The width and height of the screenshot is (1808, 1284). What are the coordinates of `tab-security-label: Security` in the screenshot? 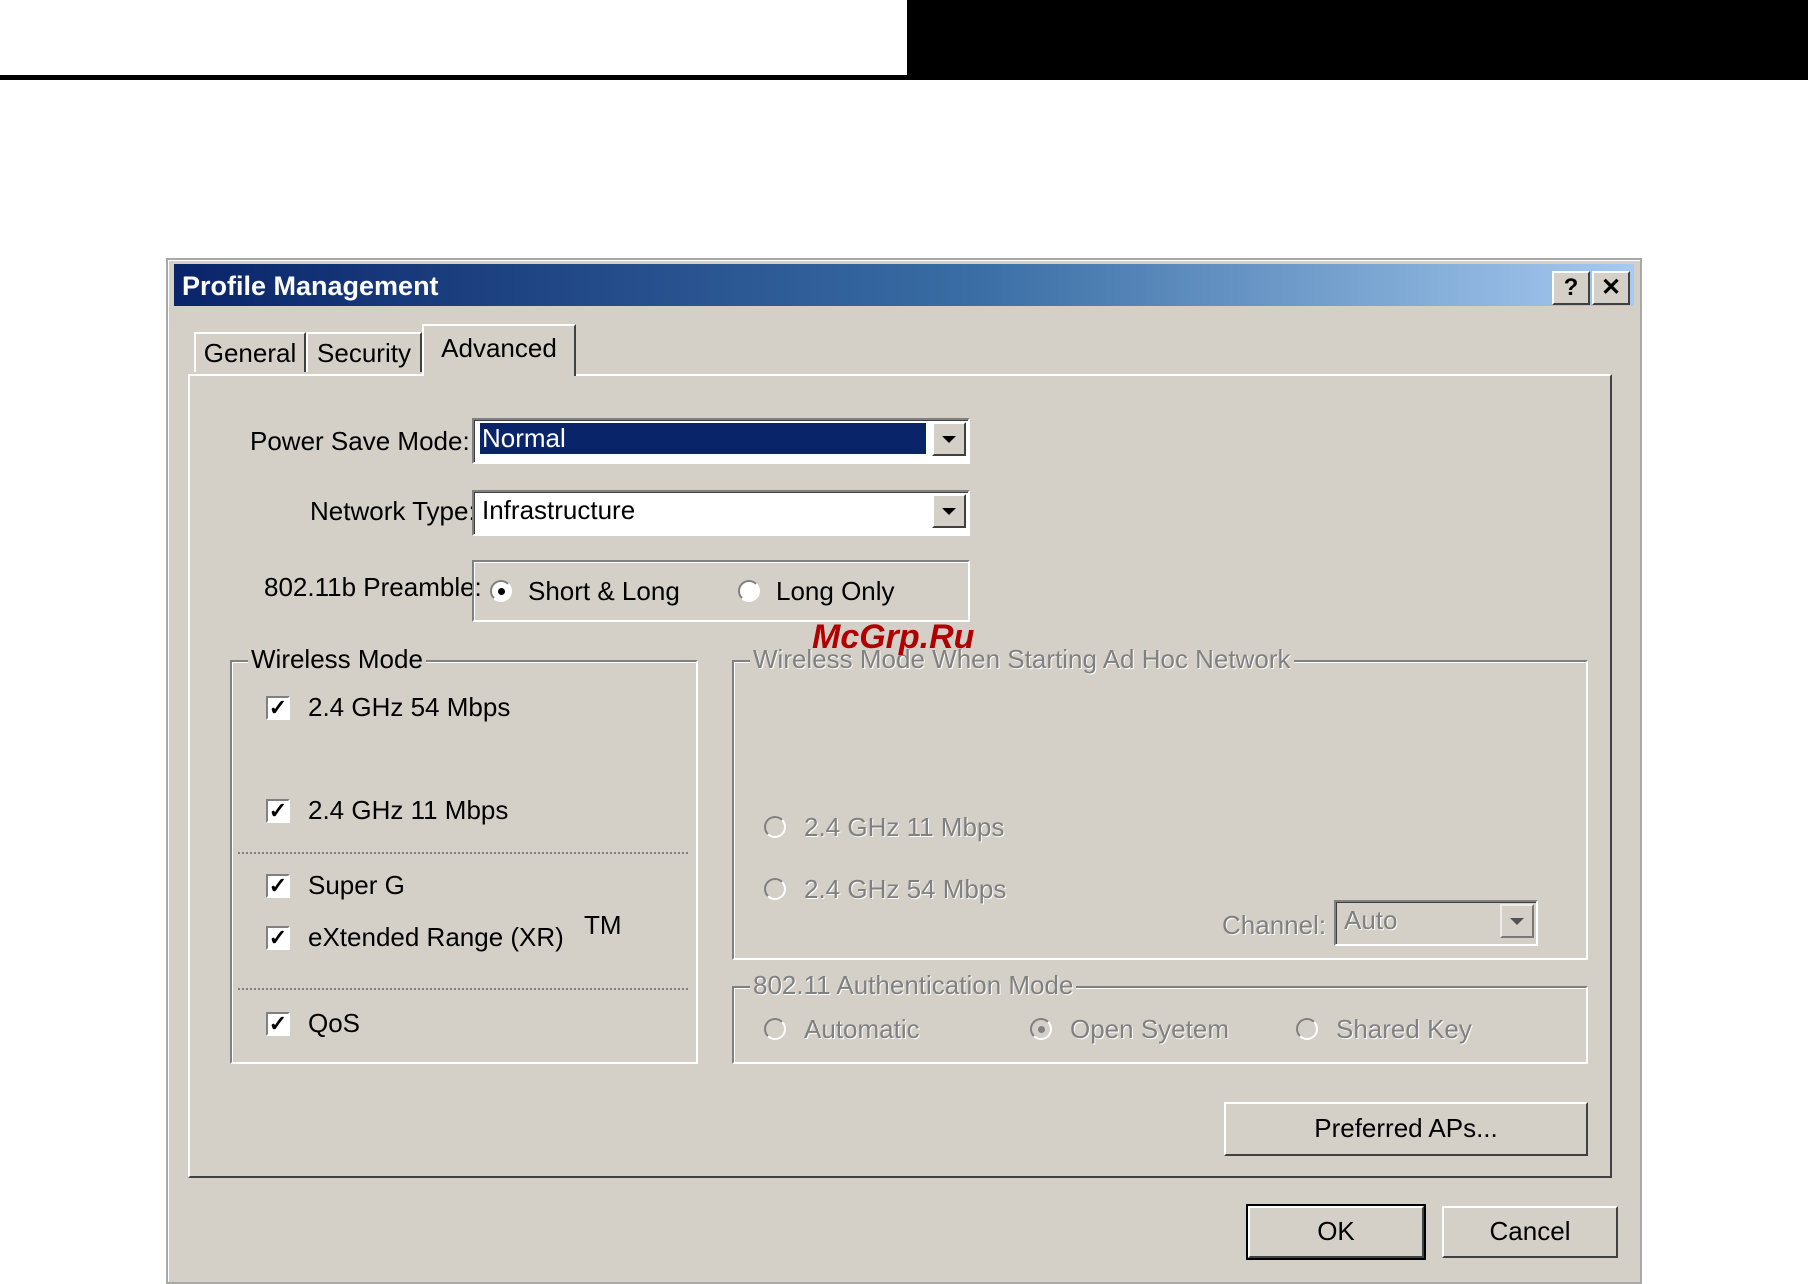 It's located at (364, 353).